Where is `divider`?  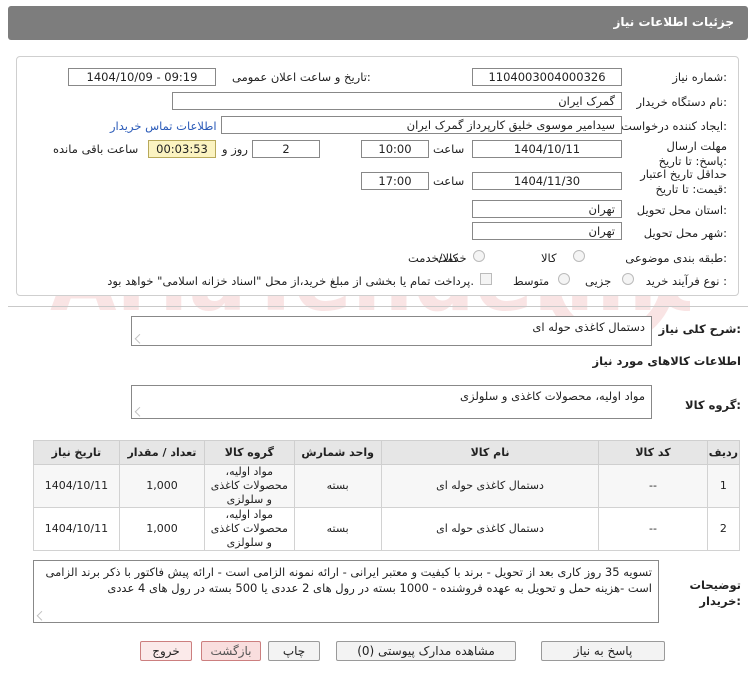 divider is located at coordinates (378, 306).